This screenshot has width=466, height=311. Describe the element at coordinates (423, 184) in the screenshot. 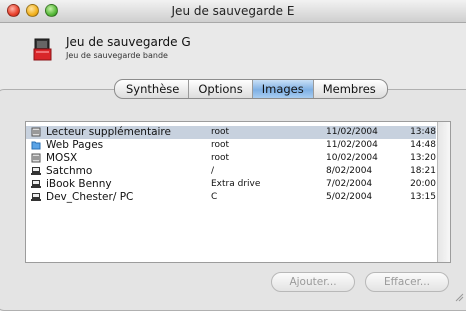

I see `item-time: 20:00` at that location.